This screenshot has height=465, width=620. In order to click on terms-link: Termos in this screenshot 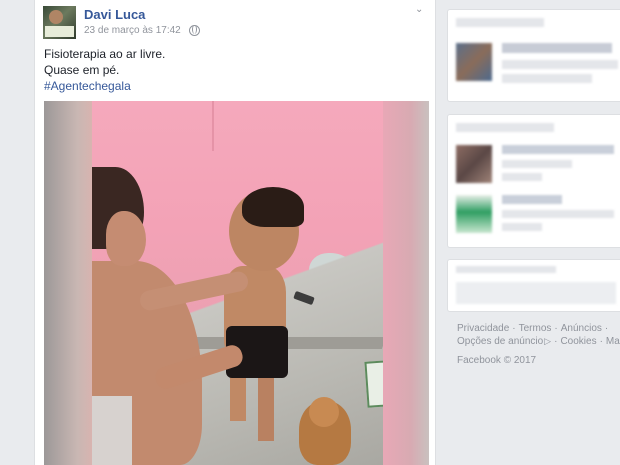, I will do `click(535, 328)`.